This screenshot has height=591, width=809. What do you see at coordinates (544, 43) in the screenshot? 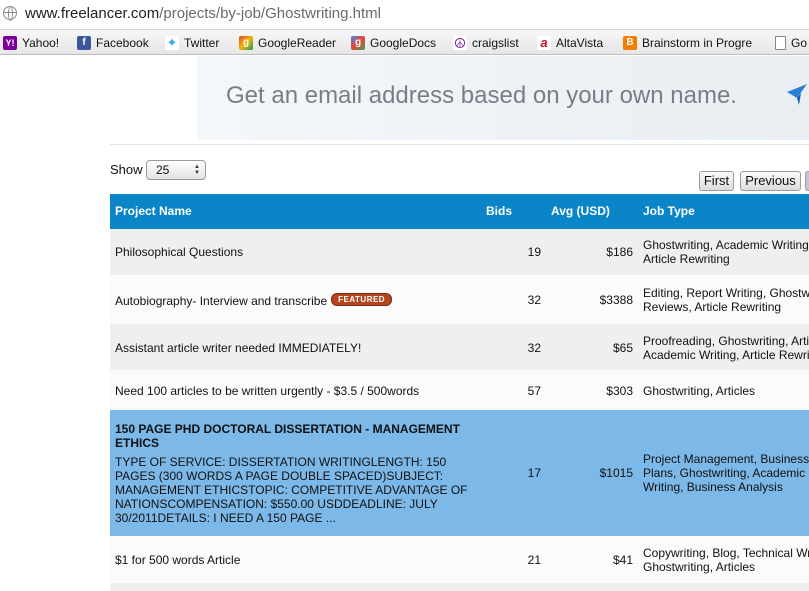
I see `altavista-icon: a` at bounding box center [544, 43].